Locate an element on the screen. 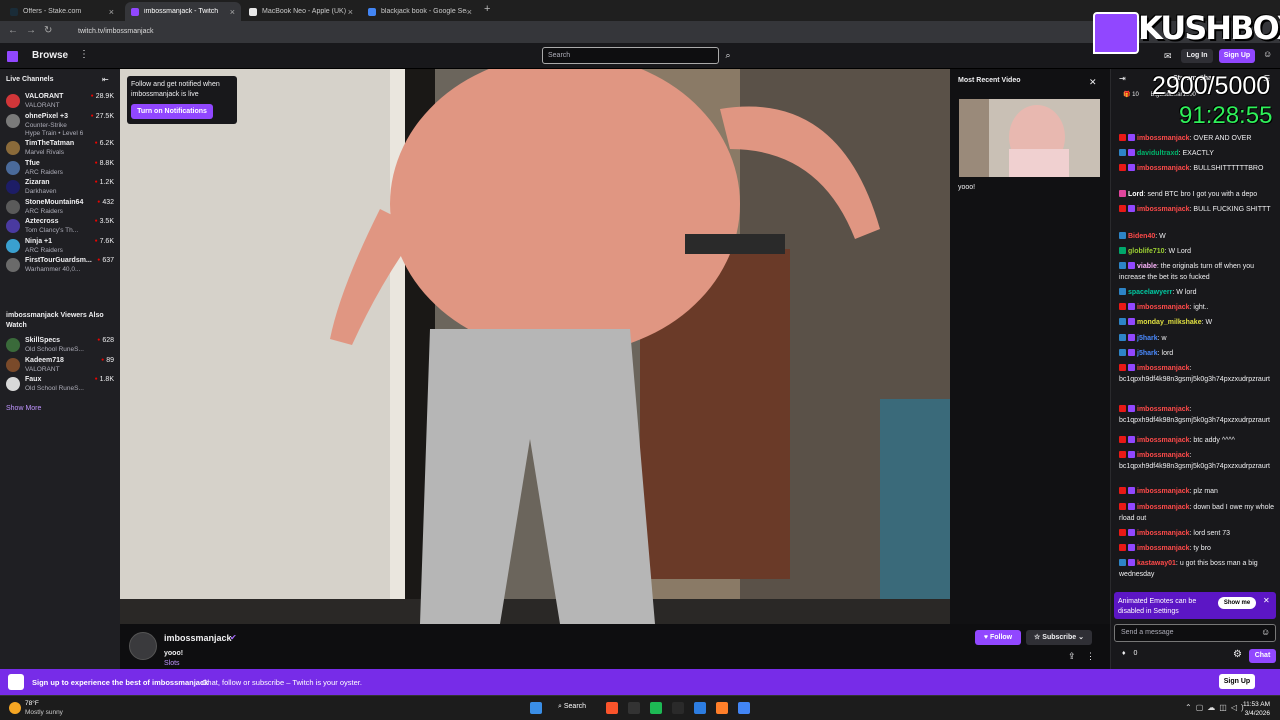 The image size is (1280, 720). kushbox-brand: KUSHBOX is located at coordinates (1209, 28).